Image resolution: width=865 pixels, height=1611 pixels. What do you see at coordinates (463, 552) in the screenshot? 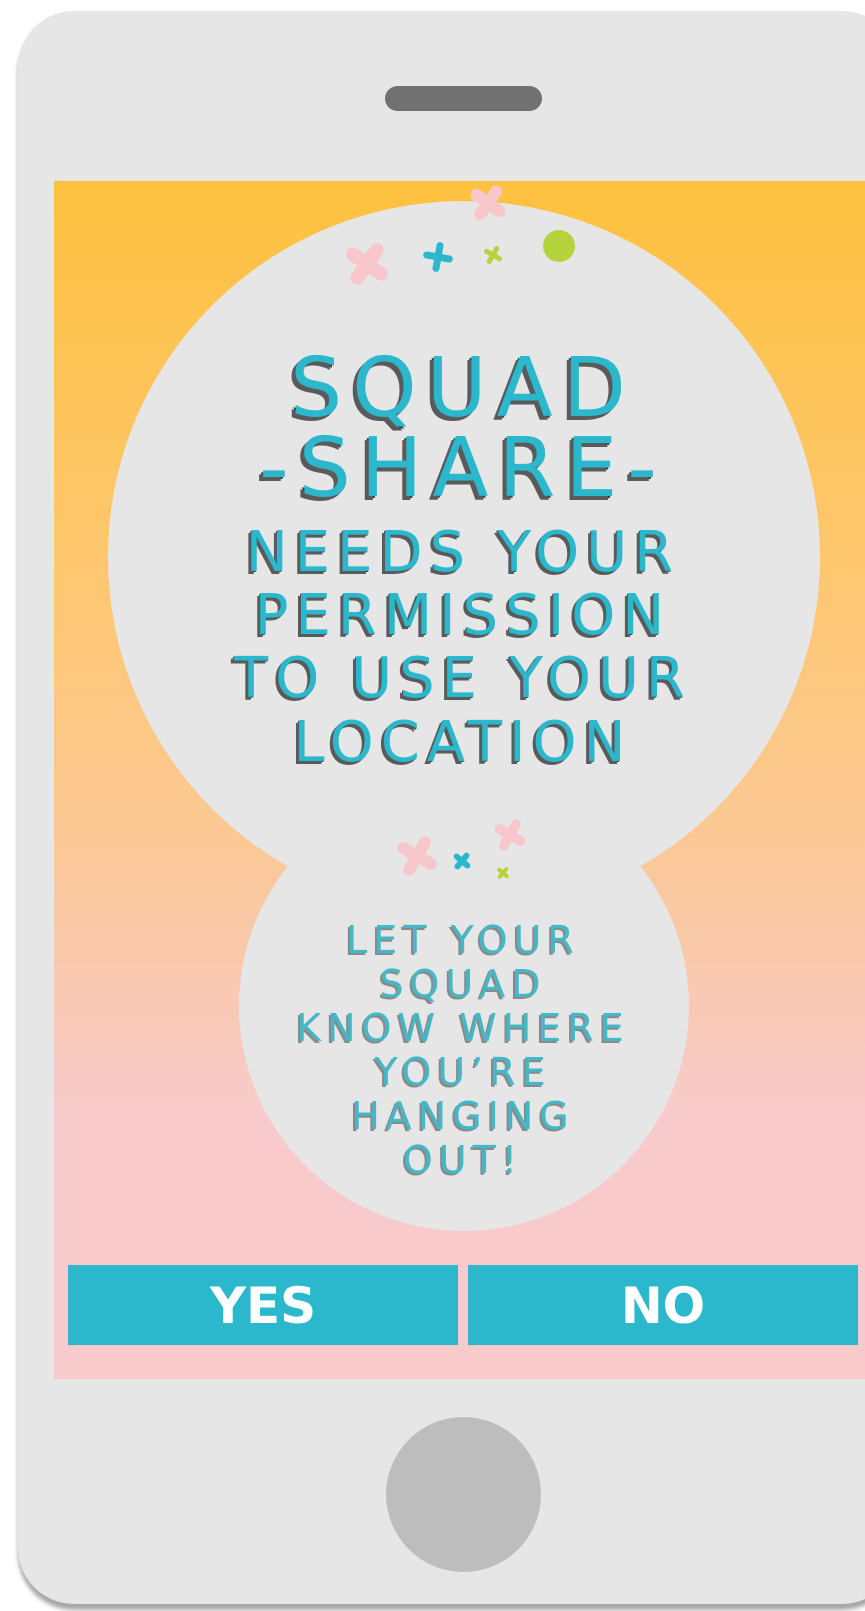
I see `permission-text-line-1: NEEDS YOUR` at bounding box center [463, 552].